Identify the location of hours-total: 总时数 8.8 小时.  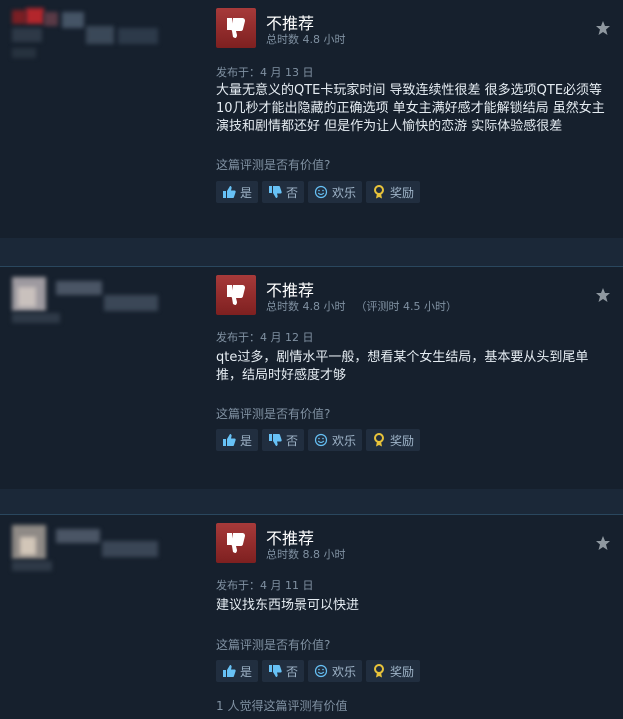
(306, 554).